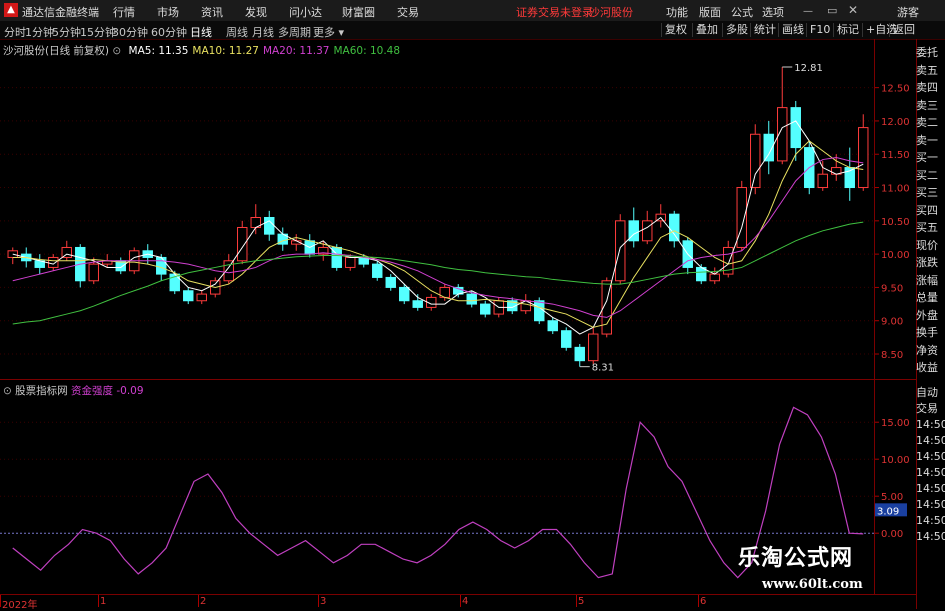  Describe the element at coordinates (736, 30) in the screenshot. I see `toolbar-2: 多股` at that location.